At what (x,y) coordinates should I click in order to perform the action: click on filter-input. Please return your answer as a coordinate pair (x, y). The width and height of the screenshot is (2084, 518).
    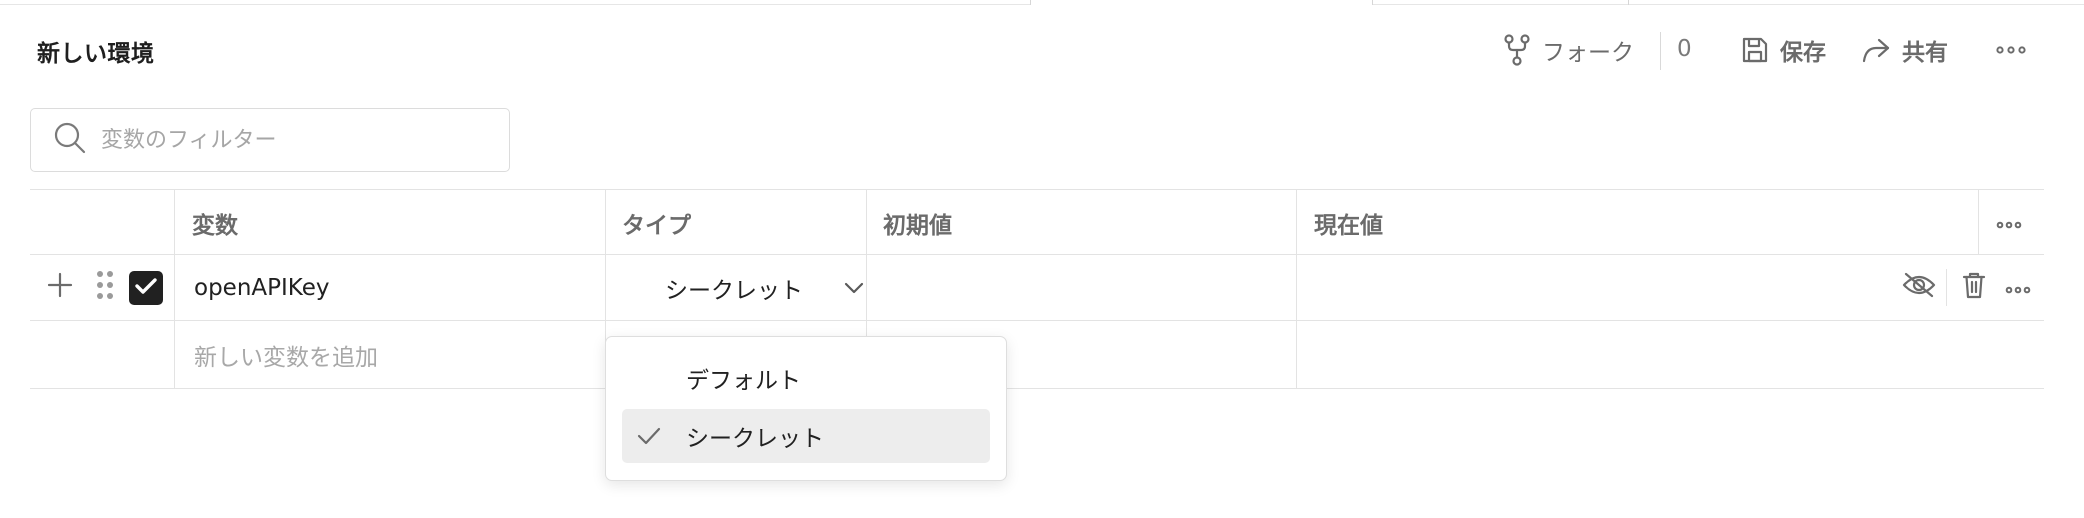
    Looking at the image, I should click on (291, 140).